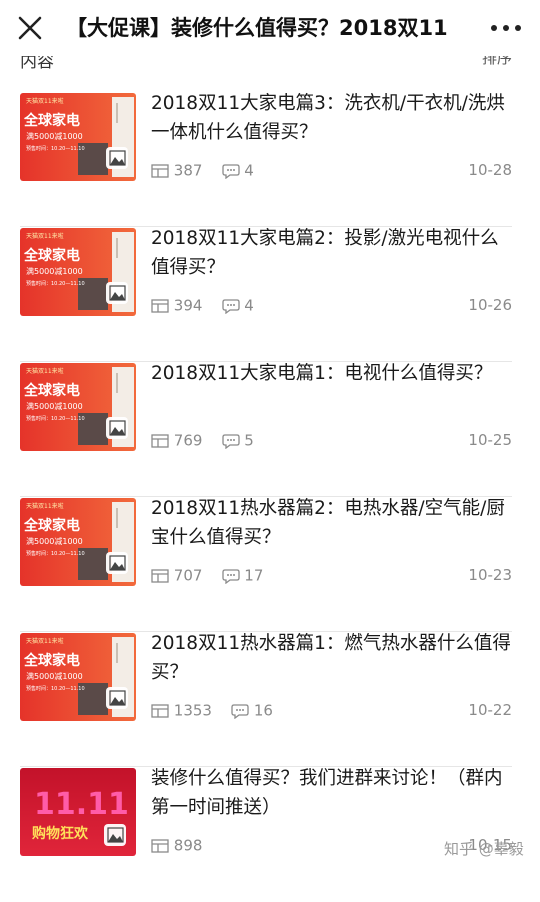 The width and height of the screenshot is (540, 902). Describe the element at coordinates (207, 576) in the screenshot. I see `article-meta: 707 17` at that location.